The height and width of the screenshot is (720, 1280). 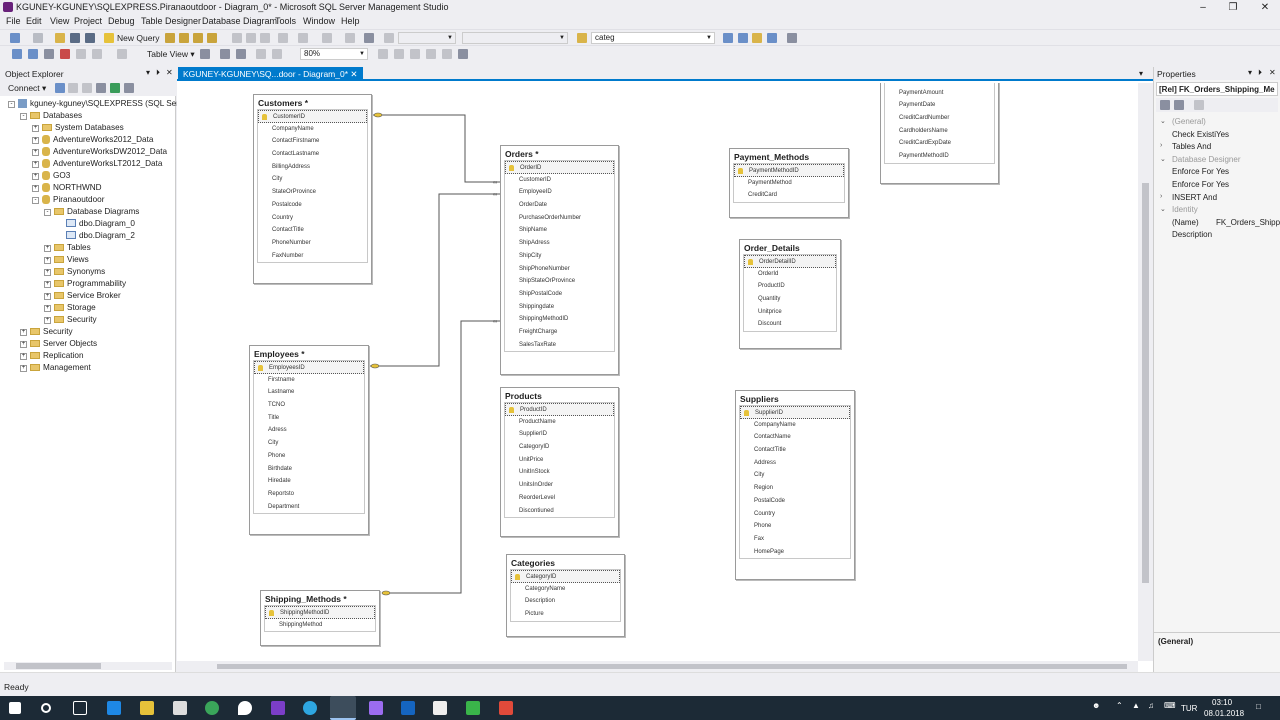 What do you see at coordinates (559, 269) in the screenshot?
I see `table-column-row: ShipPhoneNumber` at bounding box center [559, 269].